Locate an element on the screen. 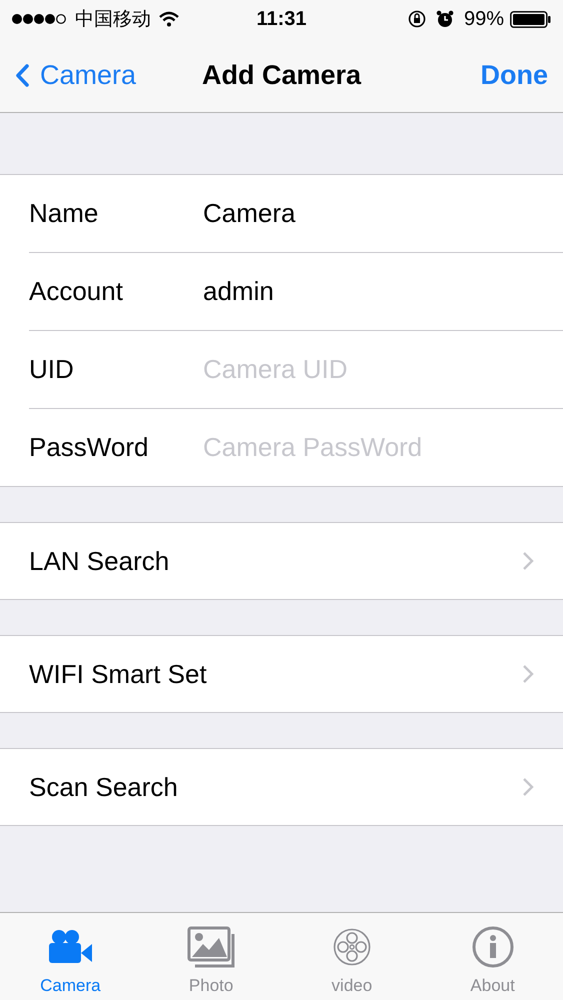  field-label: PassWord is located at coordinates (89, 447).